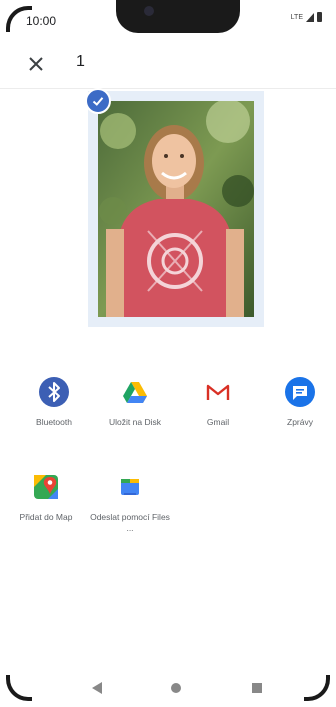 The height and width of the screenshot is (707, 336). I want to click on bluetooth-icon, so click(54, 392).